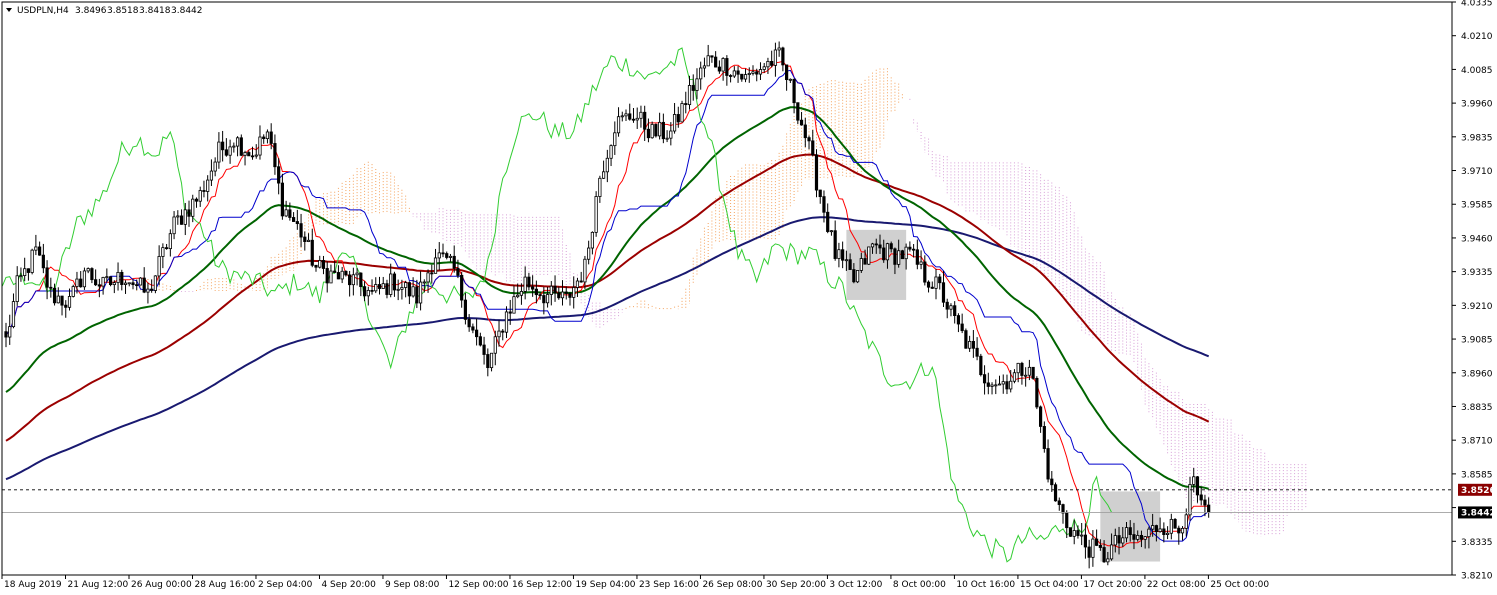 Image resolution: width=1497 pixels, height=595 pixels. Describe the element at coordinates (1478, 491) in the screenshot. I see `level-label: 3.8526` at that location.